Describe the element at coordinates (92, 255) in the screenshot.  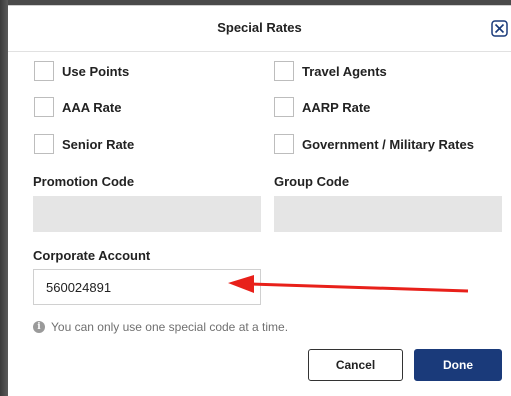
I see `corporate-account-label: Corporate Account` at that location.